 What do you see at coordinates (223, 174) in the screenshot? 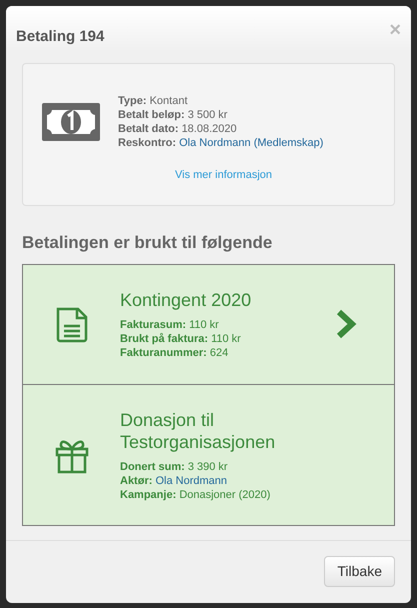
I see `more-info-link: Vis mer informasjon` at bounding box center [223, 174].